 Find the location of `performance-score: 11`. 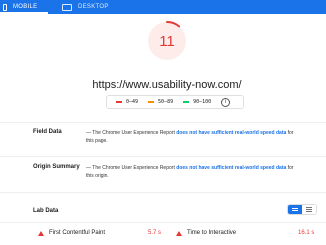

performance-score: 11 is located at coordinates (167, 41).